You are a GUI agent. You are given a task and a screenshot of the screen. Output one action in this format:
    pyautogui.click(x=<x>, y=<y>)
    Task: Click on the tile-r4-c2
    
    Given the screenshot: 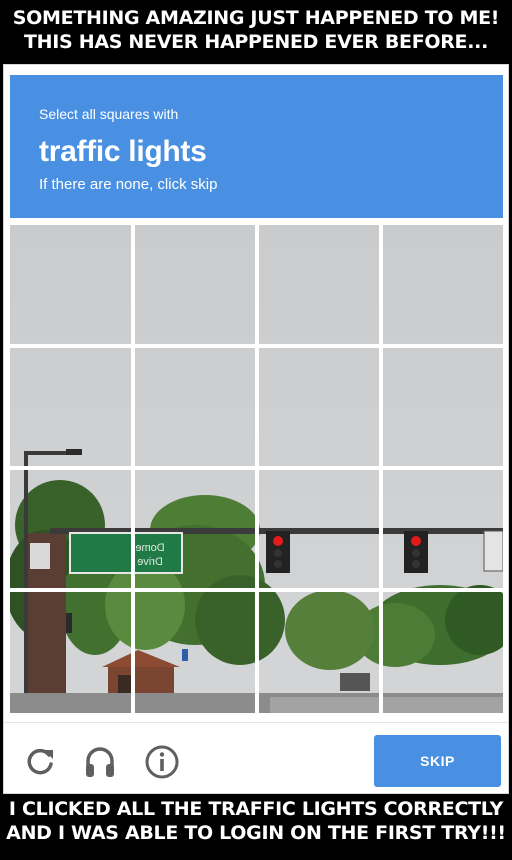 What is the action you would take?
    pyautogui.click(x=195, y=652)
    